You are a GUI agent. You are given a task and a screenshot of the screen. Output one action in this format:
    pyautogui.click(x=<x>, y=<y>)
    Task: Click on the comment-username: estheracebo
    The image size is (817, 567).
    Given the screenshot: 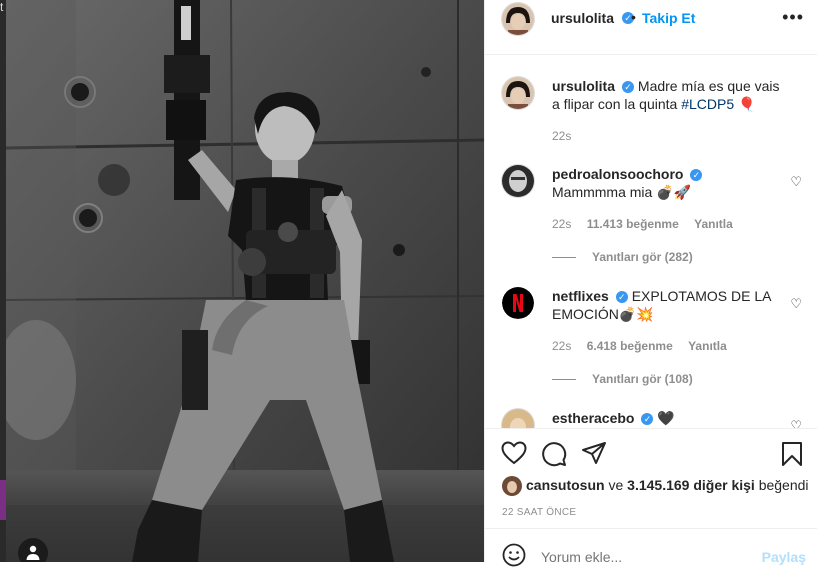 What is the action you would take?
    pyautogui.click(x=593, y=418)
    